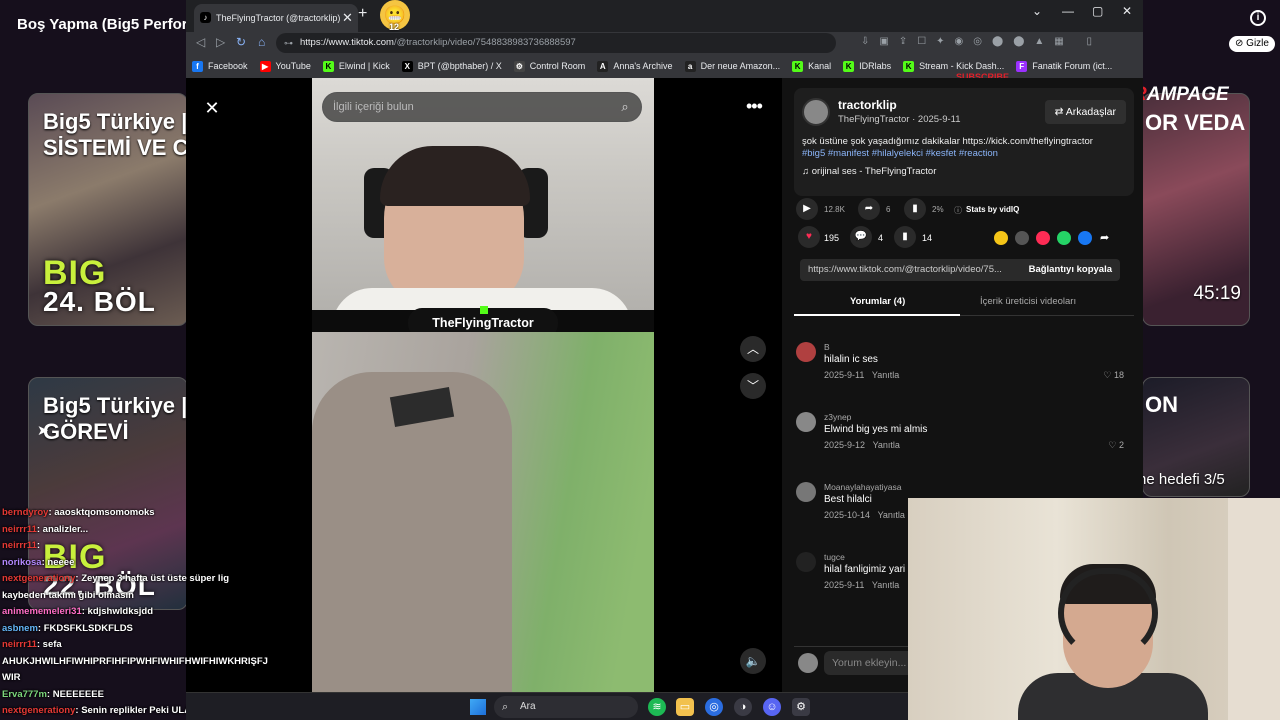  I want to click on send-icon, so click(1043, 238).